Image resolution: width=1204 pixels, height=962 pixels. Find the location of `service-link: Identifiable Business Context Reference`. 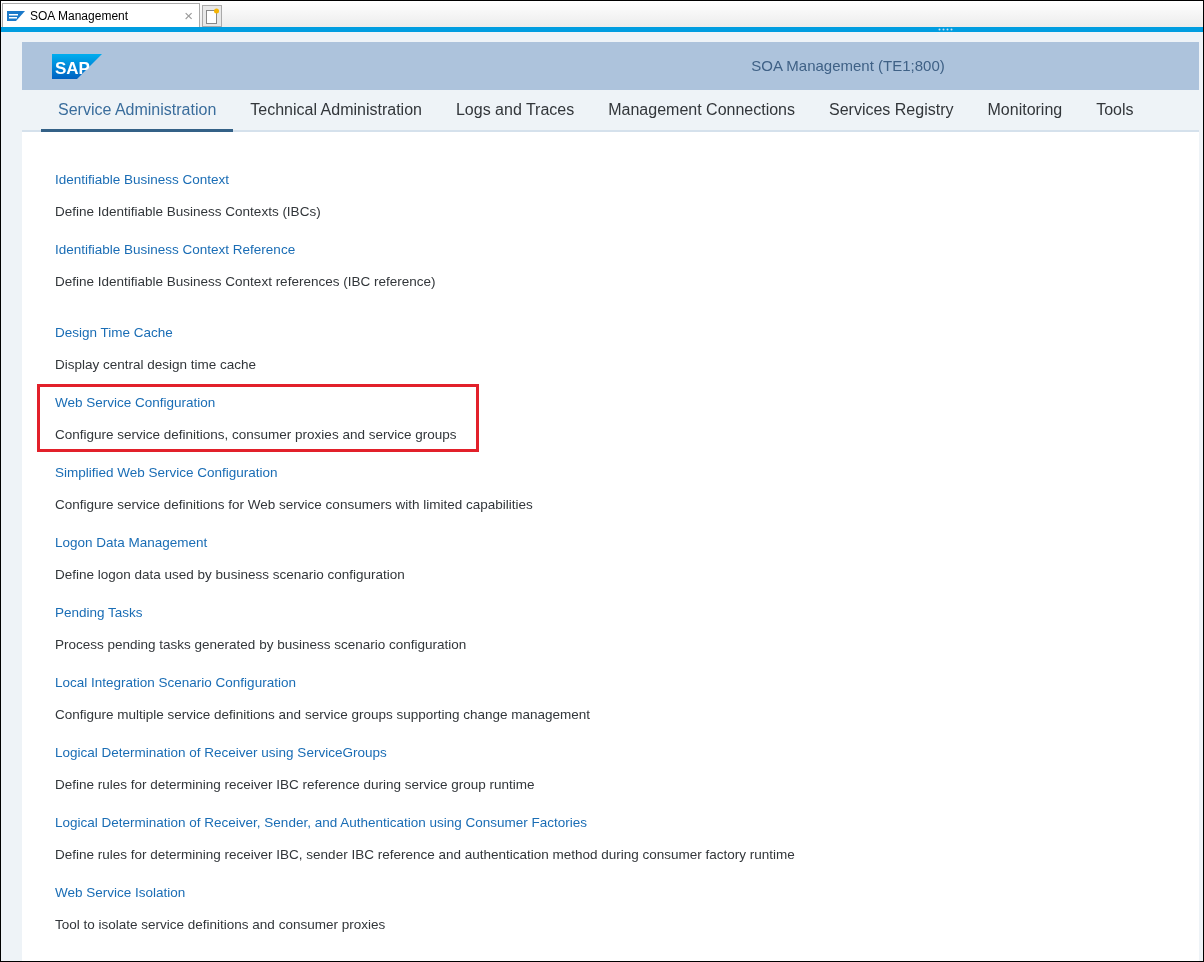

service-link: Identifiable Business Context Reference is located at coordinates (245, 250).